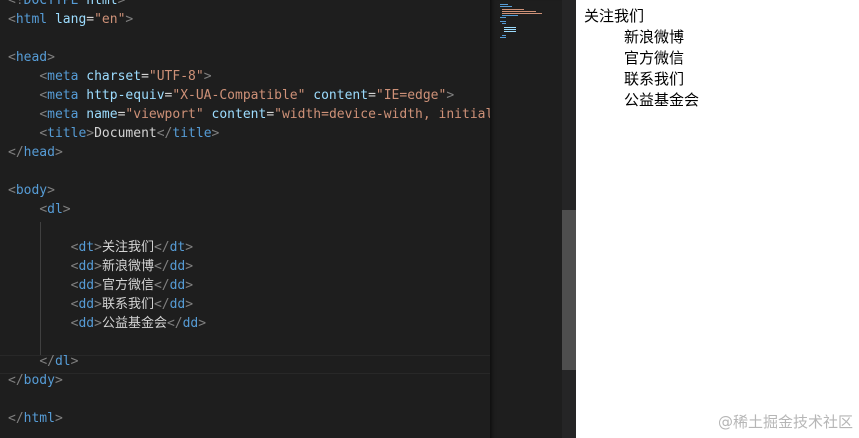 This screenshot has width=859, height=438. What do you see at coordinates (16, 4) in the screenshot?
I see `code-token: <!` at bounding box center [16, 4].